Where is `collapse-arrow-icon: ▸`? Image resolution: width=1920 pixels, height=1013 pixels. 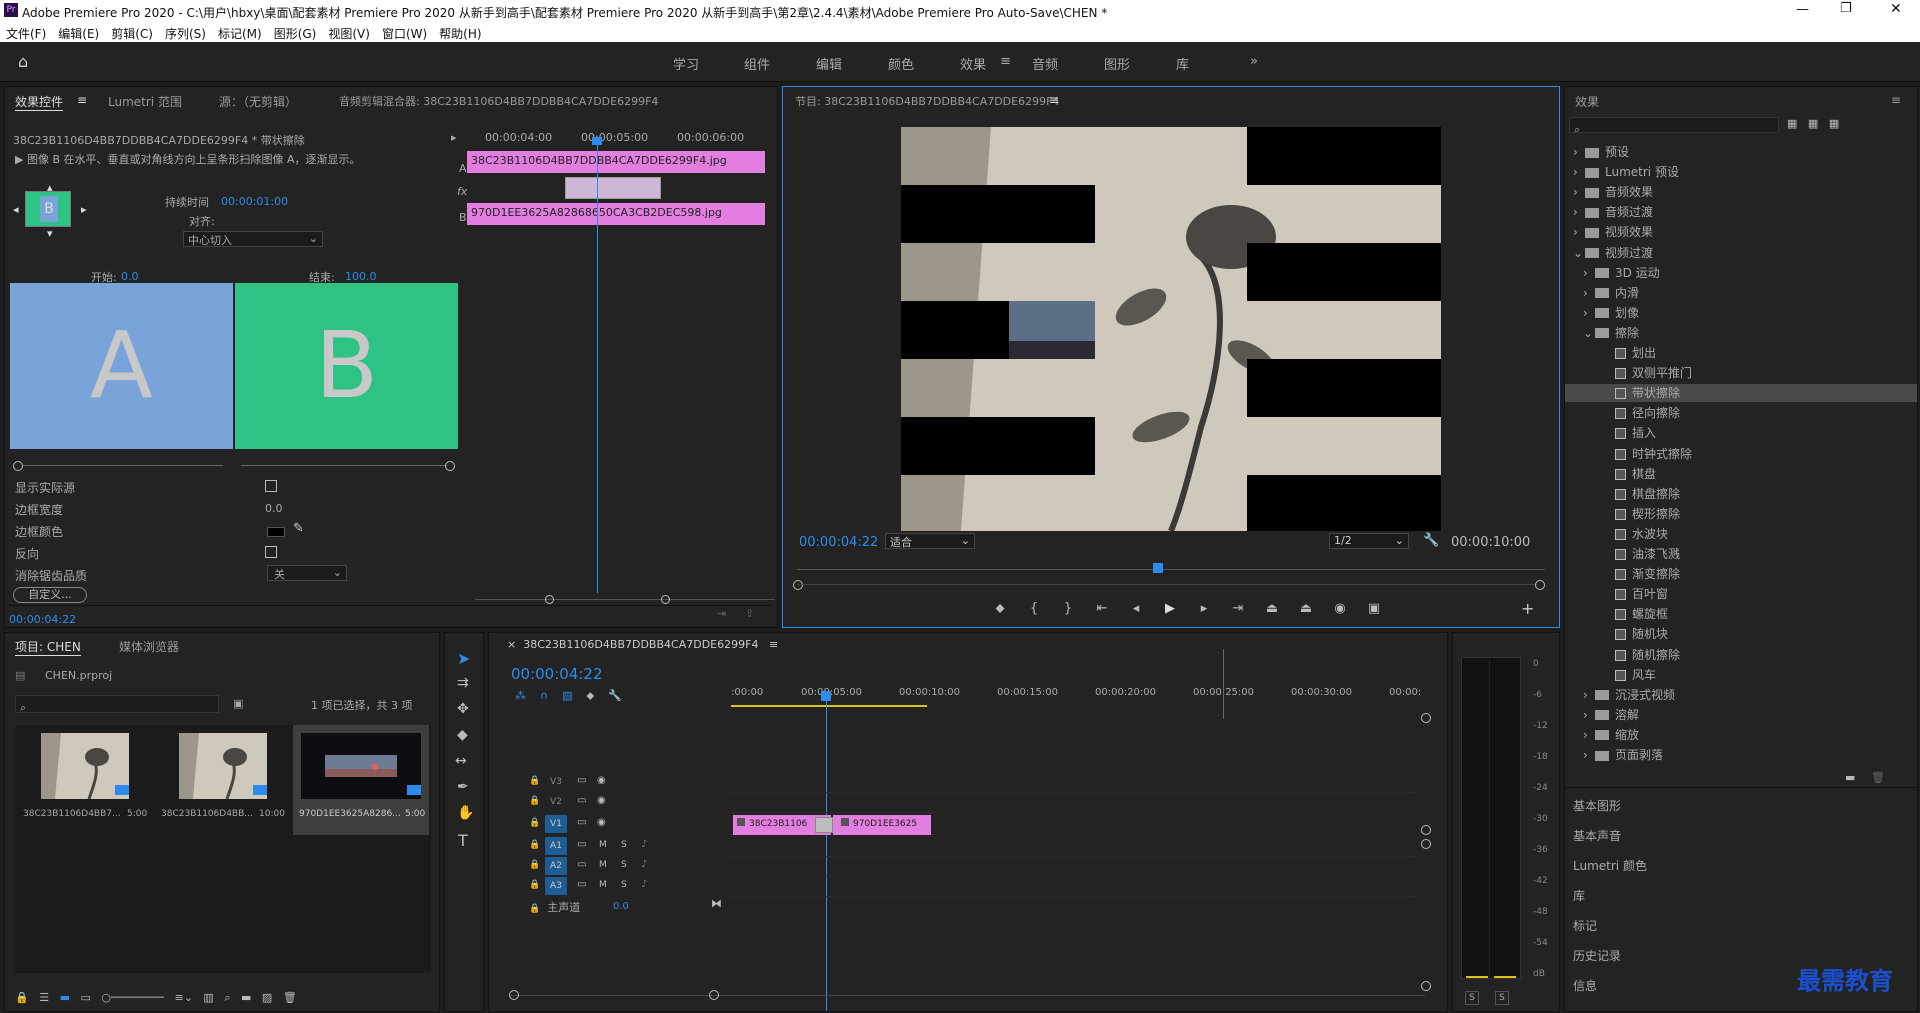
collapse-arrow-icon: ▸ is located at coordinates (454, 137).